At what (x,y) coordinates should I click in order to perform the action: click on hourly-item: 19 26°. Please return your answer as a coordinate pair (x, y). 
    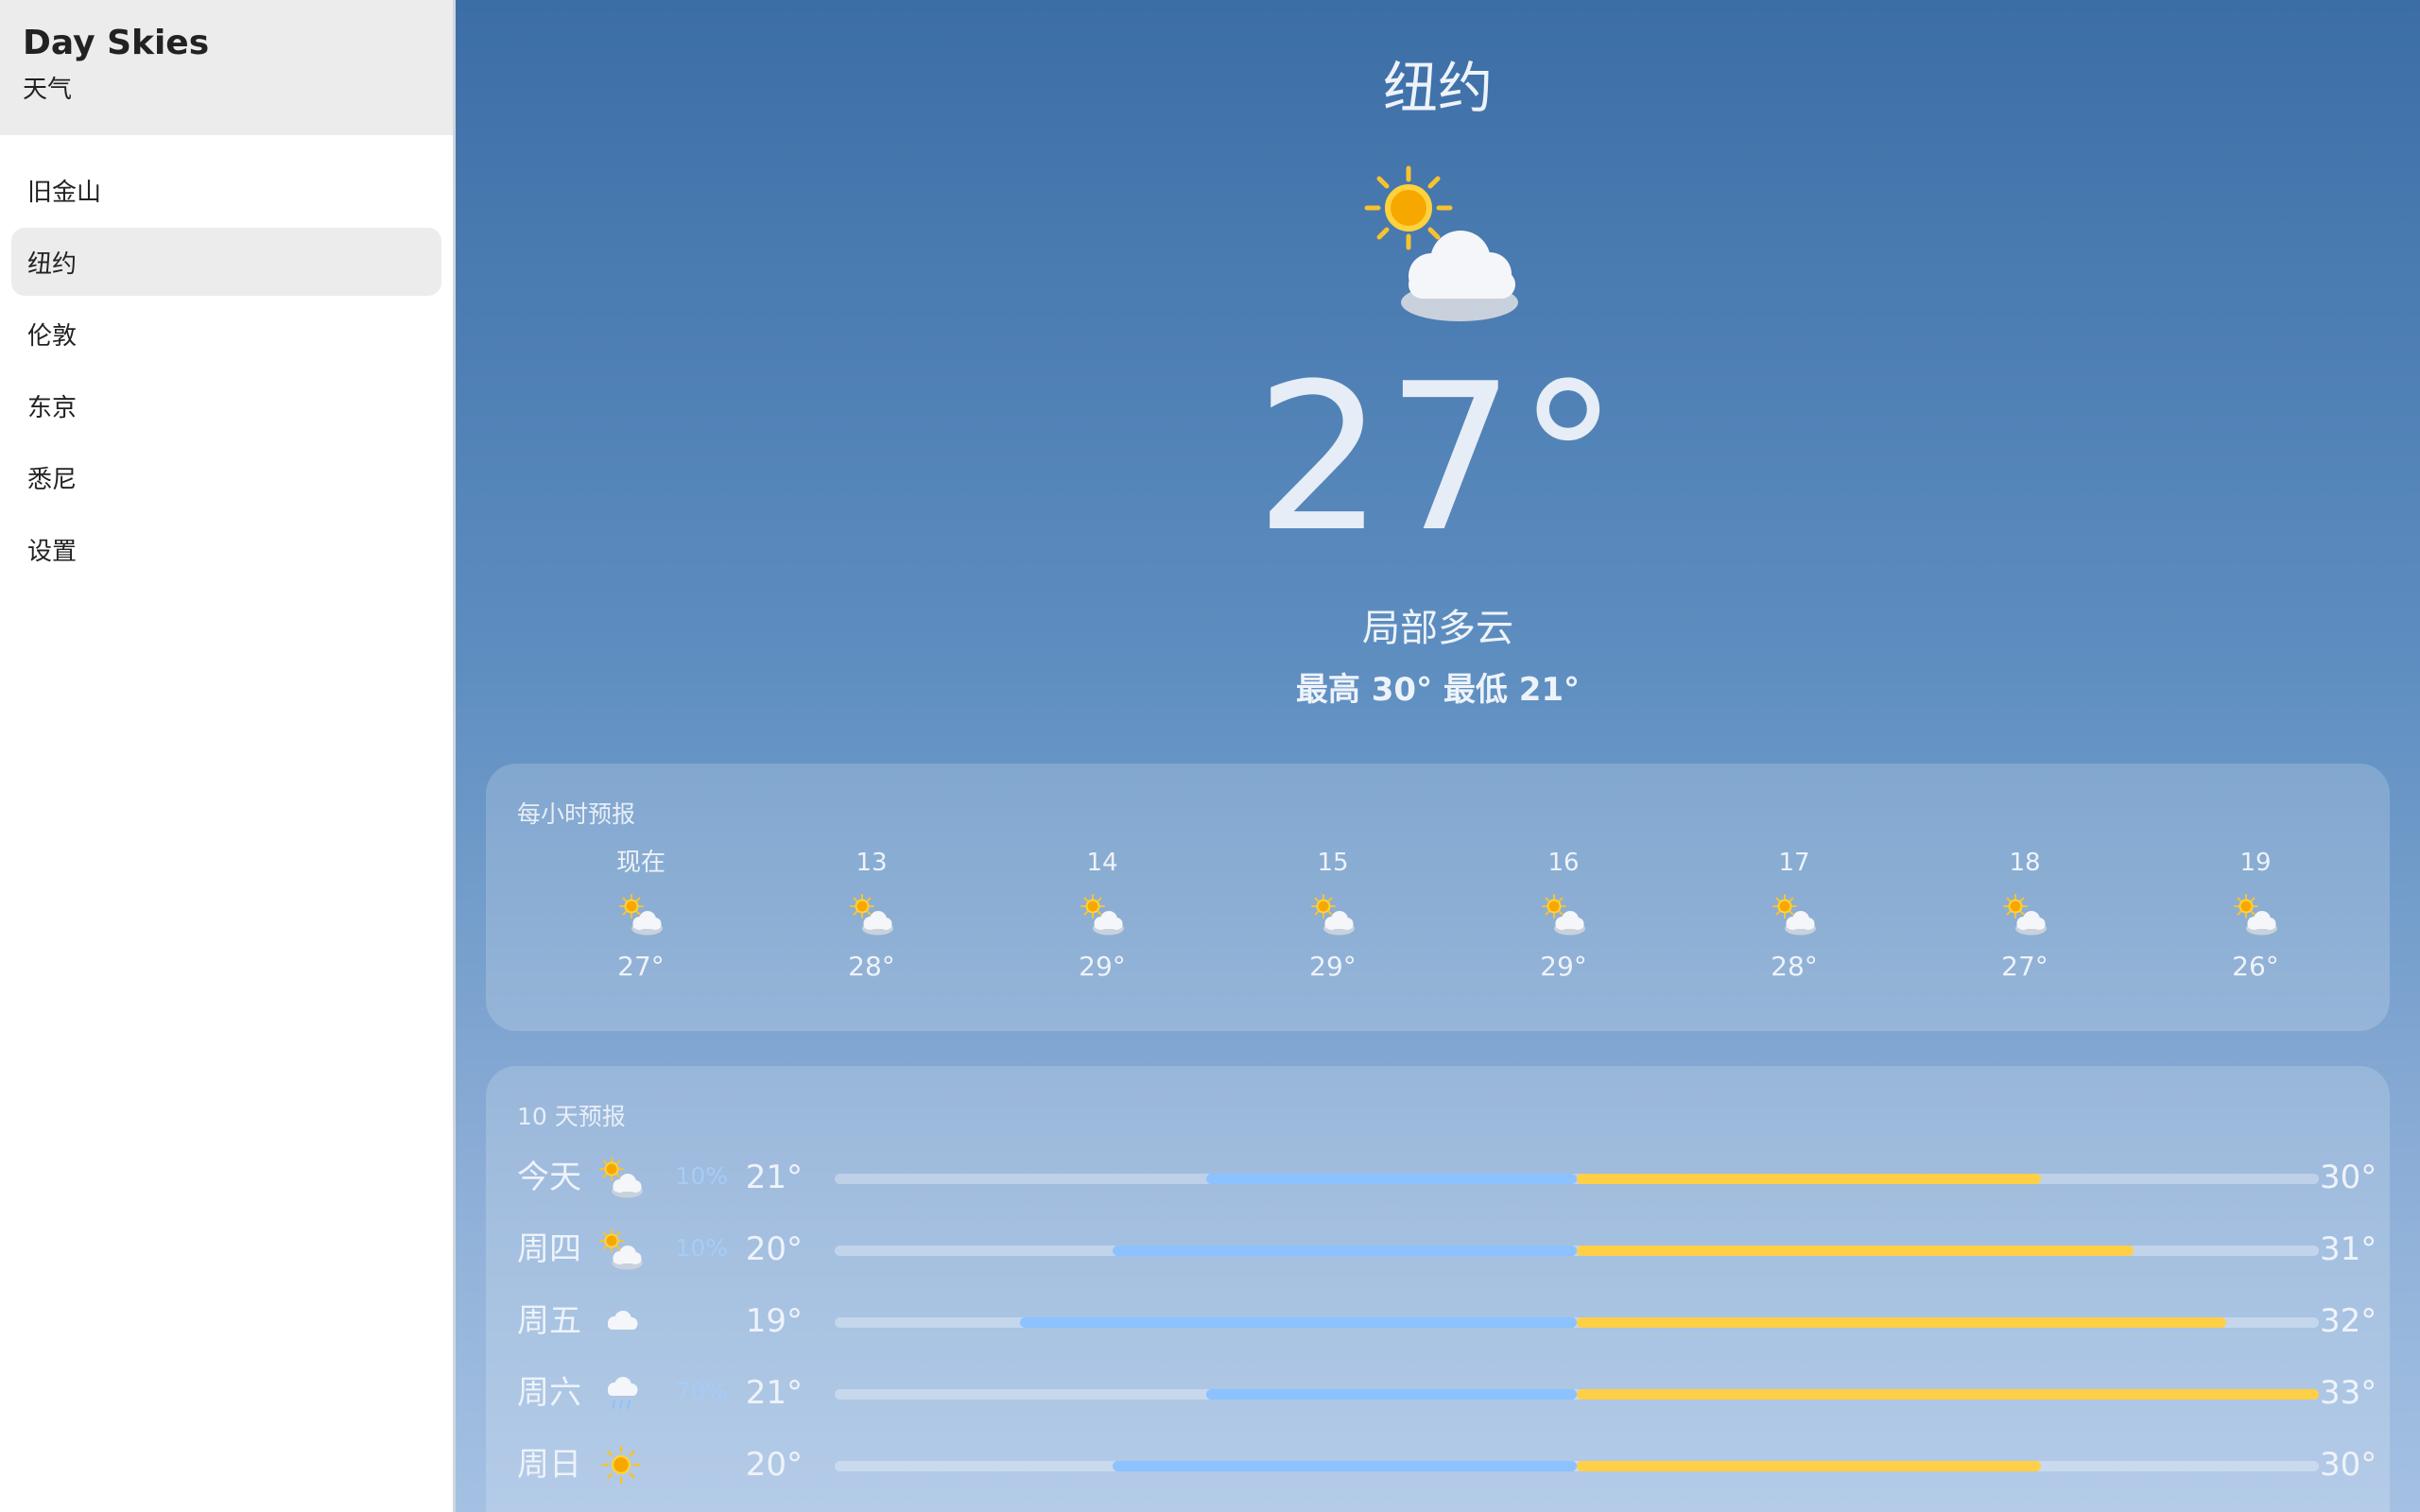
    Looking at the image, I should click on (2255, 916).